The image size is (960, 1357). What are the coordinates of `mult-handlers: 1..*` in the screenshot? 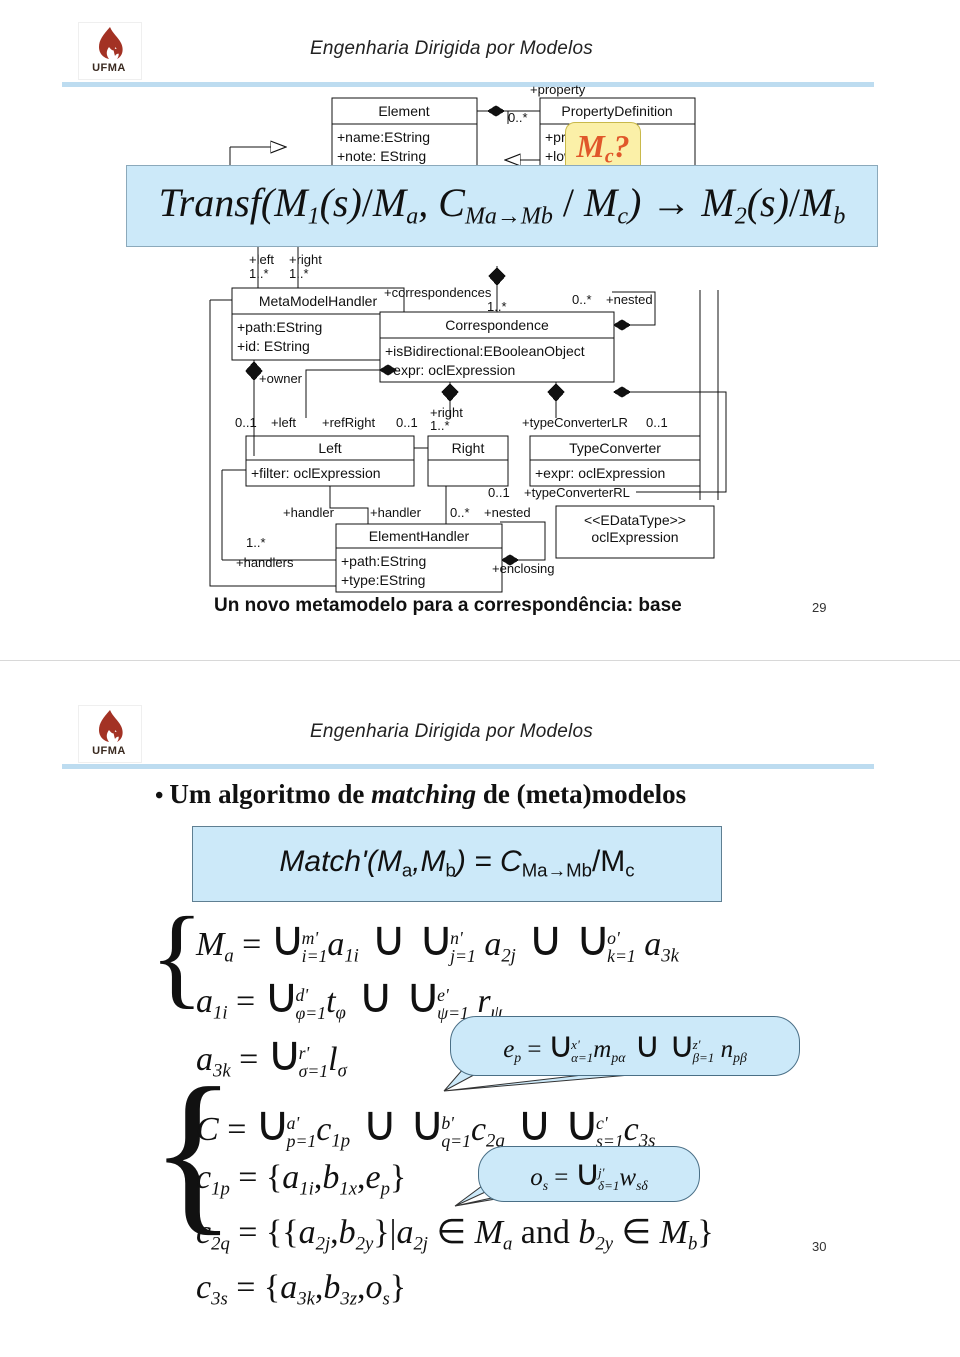 It's located at (256, 542).